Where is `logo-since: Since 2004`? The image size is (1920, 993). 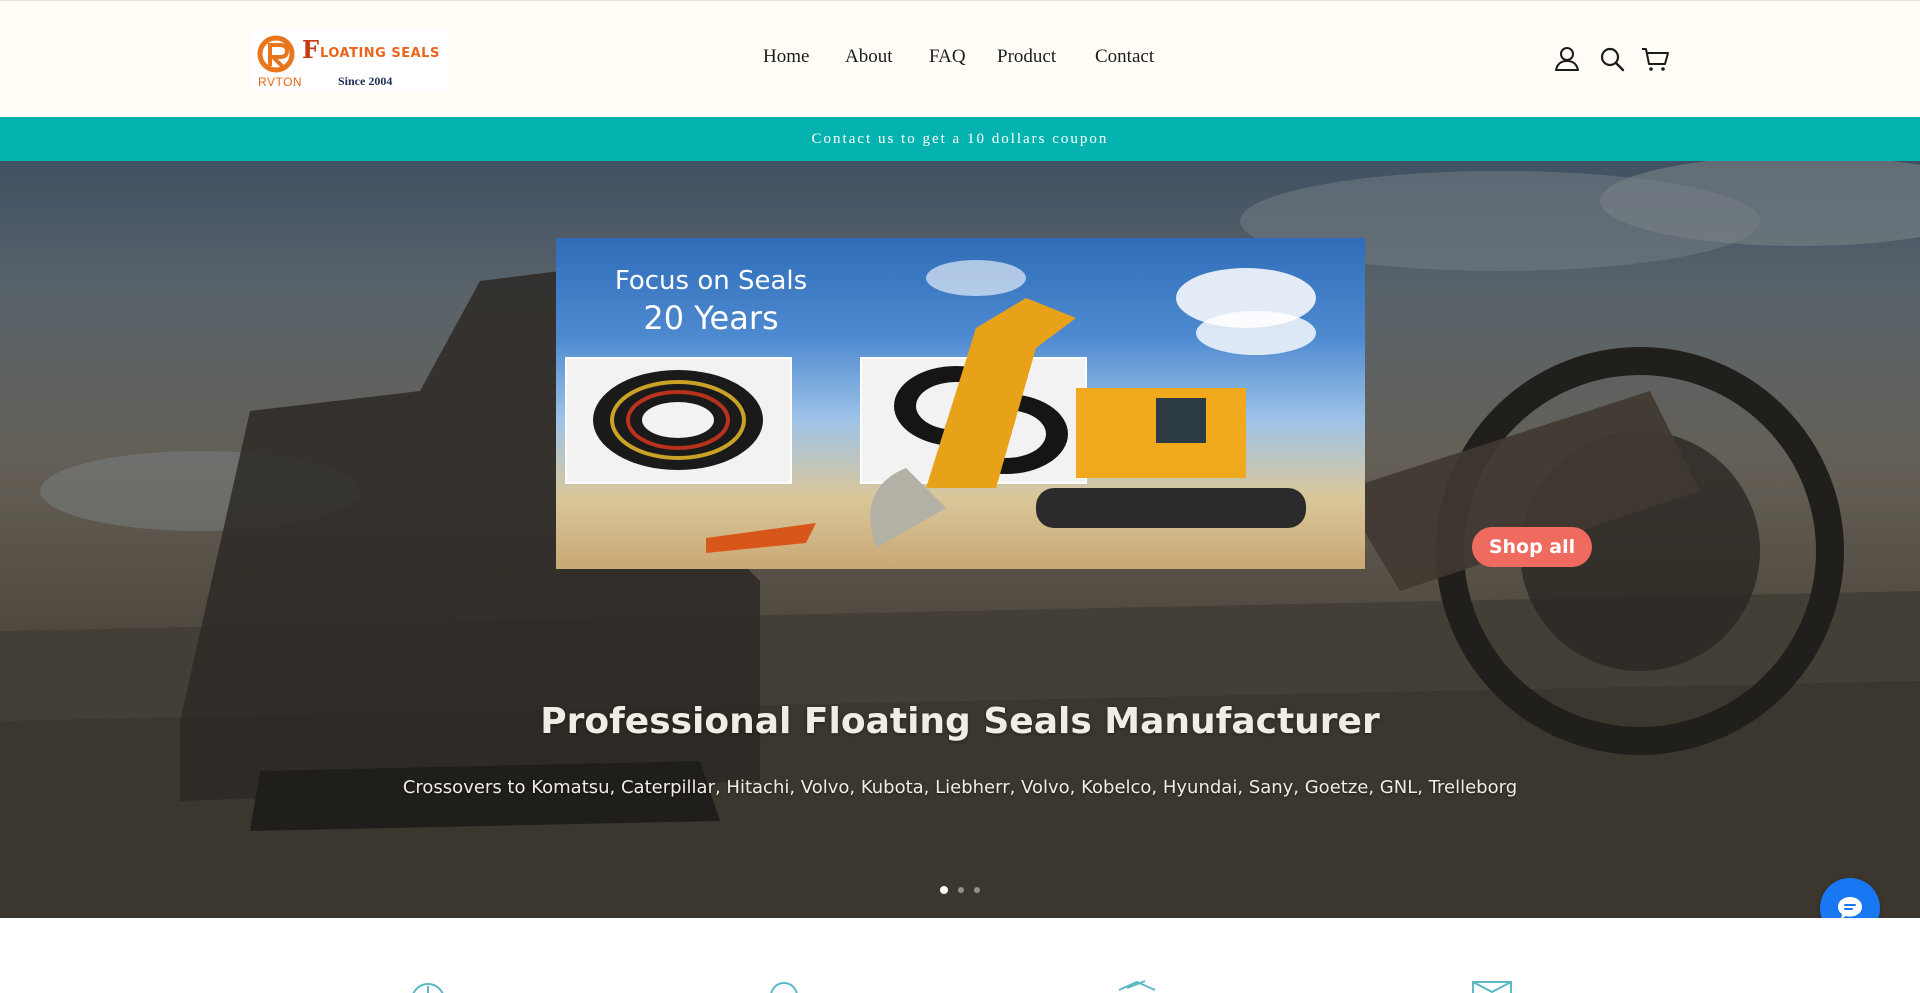 logo-since: Since 2004 is located at coordinates (365, 81).